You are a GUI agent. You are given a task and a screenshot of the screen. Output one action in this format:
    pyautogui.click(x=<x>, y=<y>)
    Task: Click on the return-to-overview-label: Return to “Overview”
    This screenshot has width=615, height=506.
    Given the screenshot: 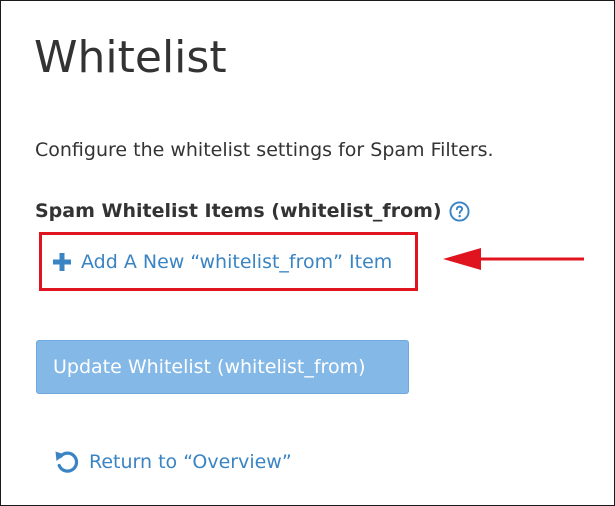 What is the action you would take?
    pyautogui.click(x=190, y=462)
    